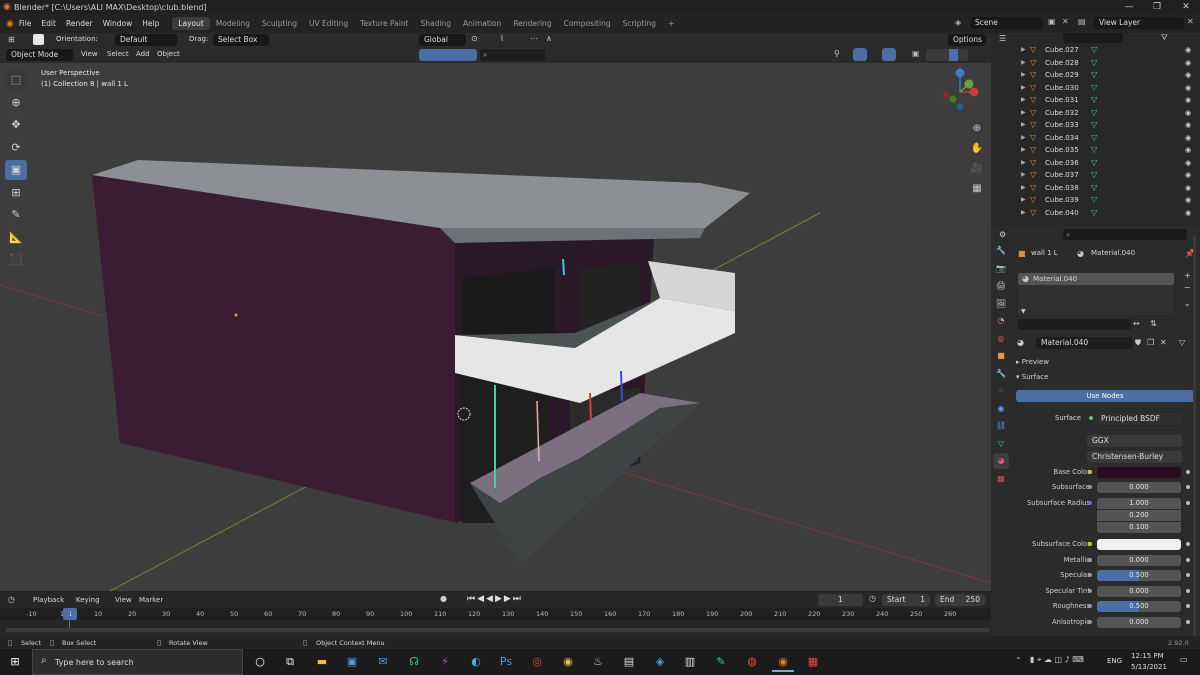 The image size is (1200, 675). Describe the element at coordinates (16, 215) in the screenshot. I see `annotate-tool-icon: ✎` at that location.